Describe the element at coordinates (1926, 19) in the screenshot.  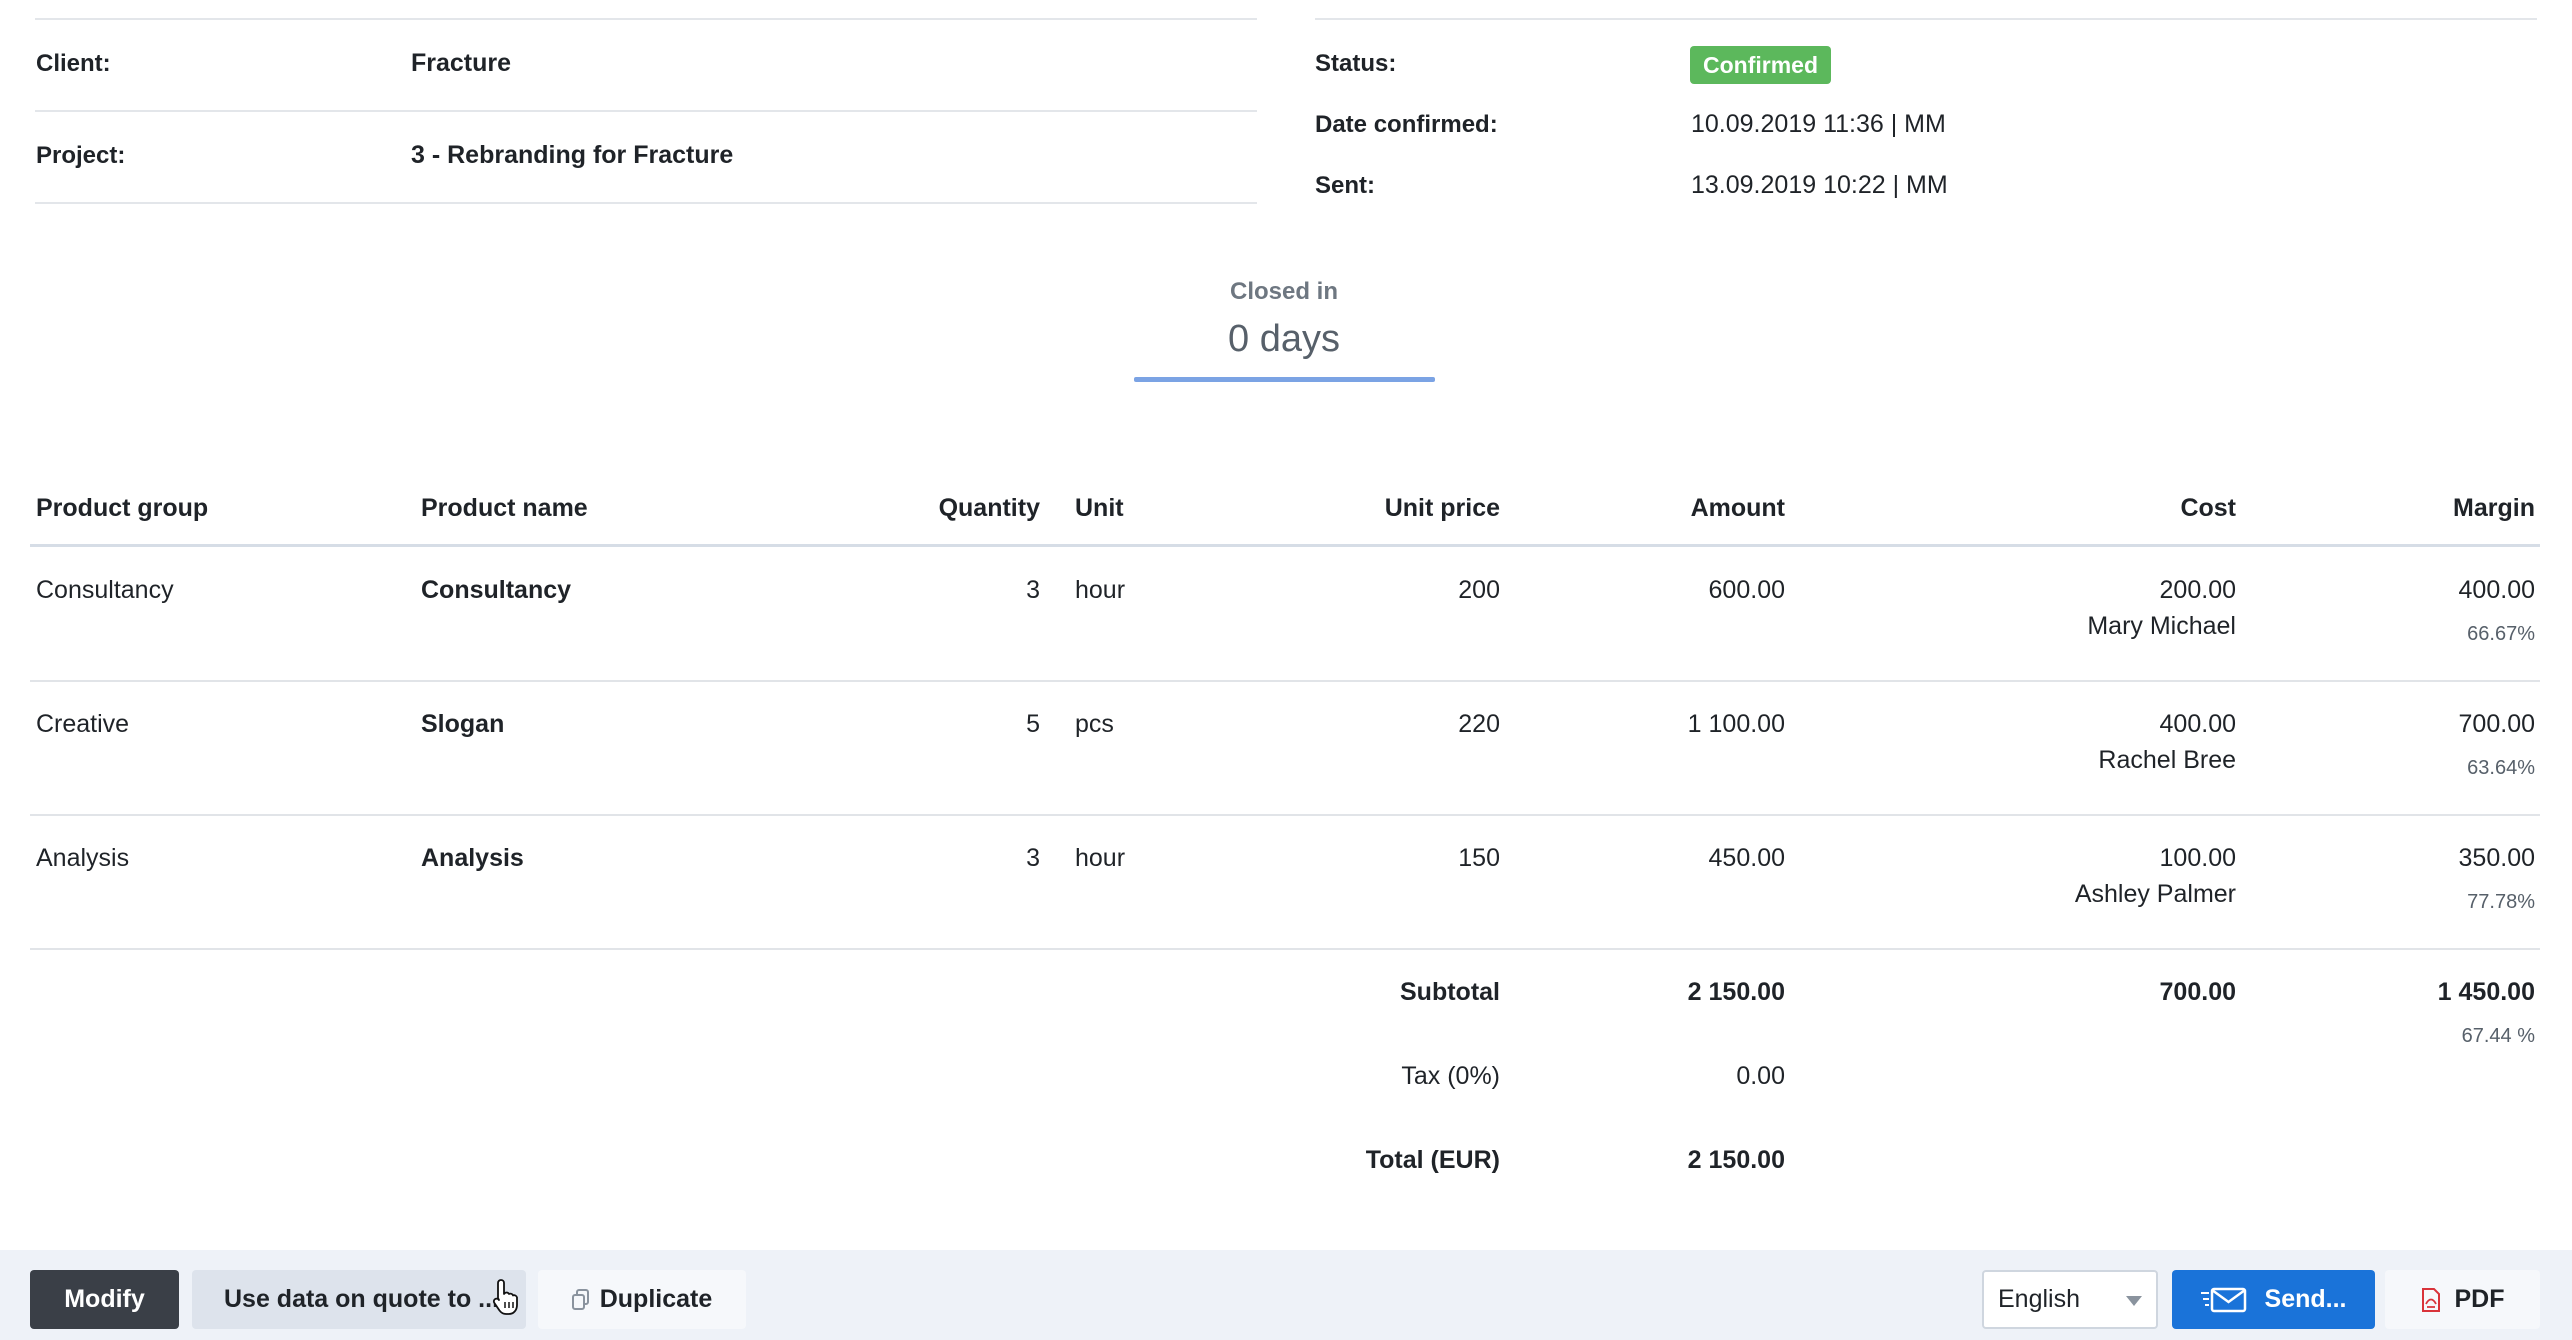
I see `top-divider-right` at that location.